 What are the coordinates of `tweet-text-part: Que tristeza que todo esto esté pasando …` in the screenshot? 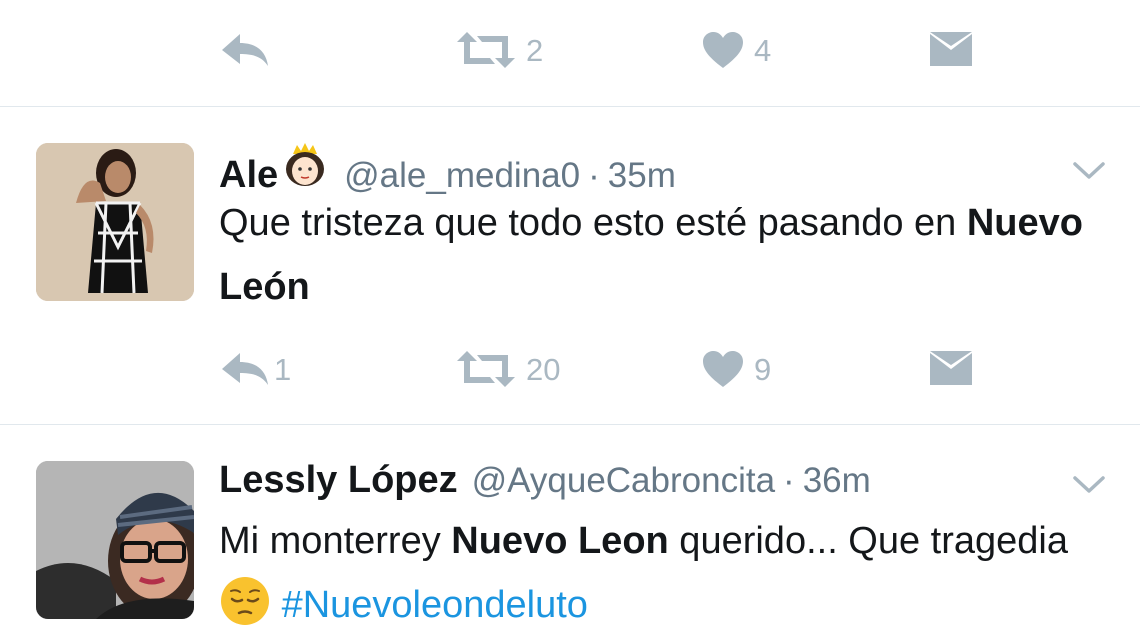 It's located at (593, 223).